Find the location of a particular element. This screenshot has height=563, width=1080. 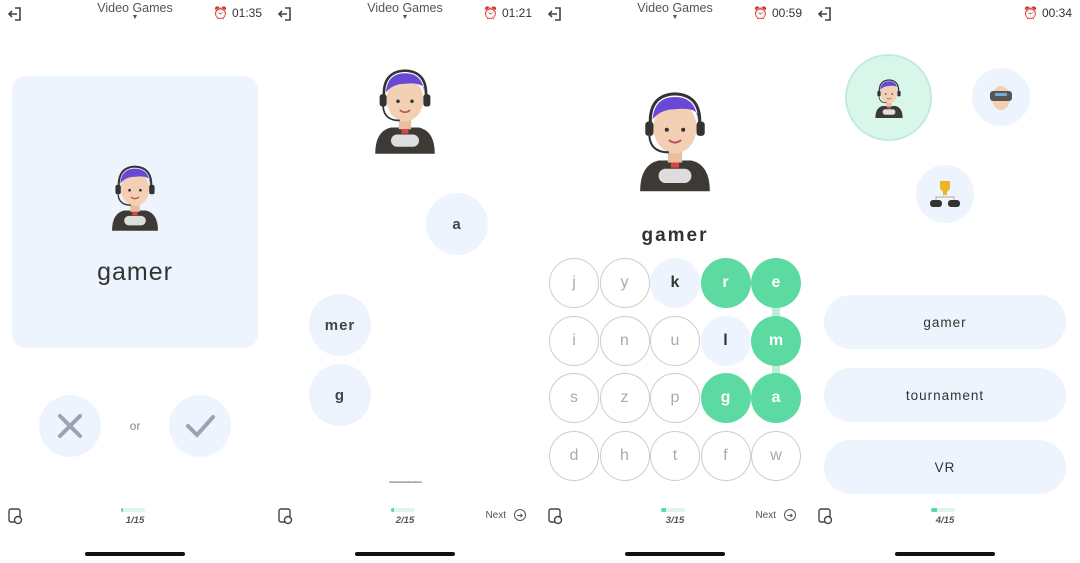

or-label: or is located at coordinates (135, 426).